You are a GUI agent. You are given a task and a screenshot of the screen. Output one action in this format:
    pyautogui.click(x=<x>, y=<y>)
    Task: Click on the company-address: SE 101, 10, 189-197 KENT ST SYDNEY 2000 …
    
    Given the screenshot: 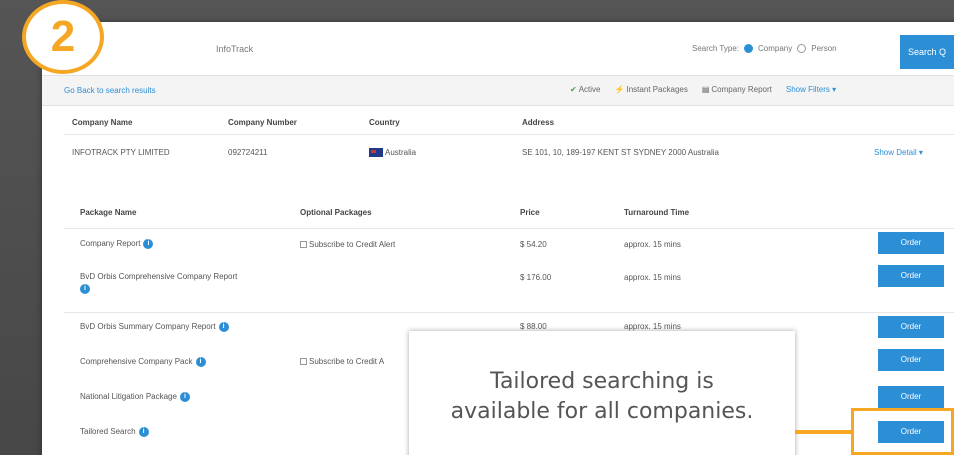 What is the action you would take?
    pyautogui.click(x=621, y=152)
    